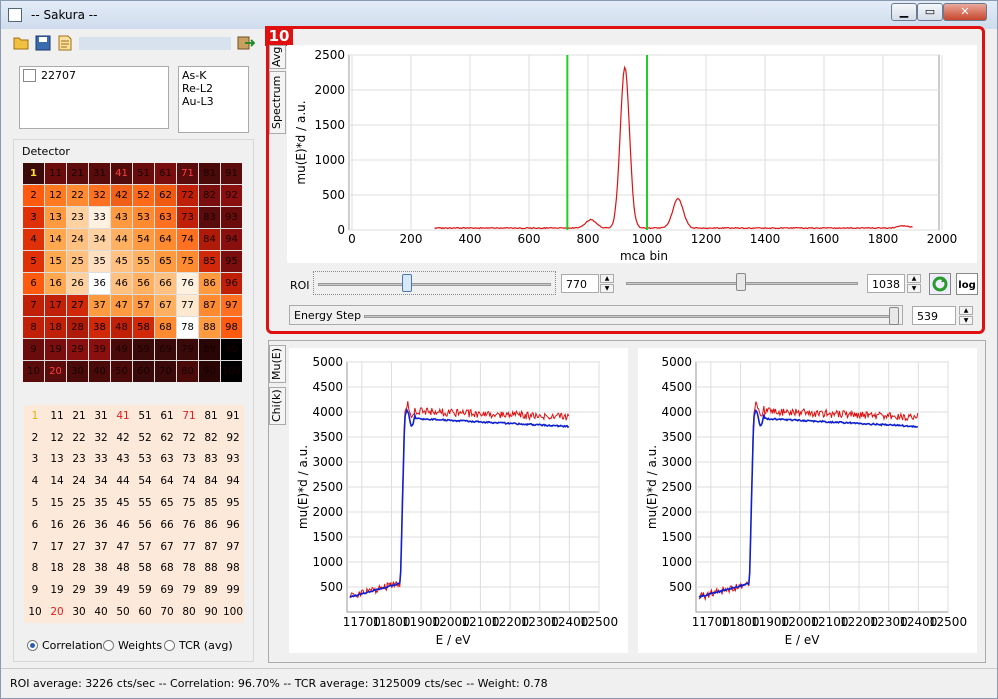  I want to click on edge-item: Au-L3, so click(198, 101).